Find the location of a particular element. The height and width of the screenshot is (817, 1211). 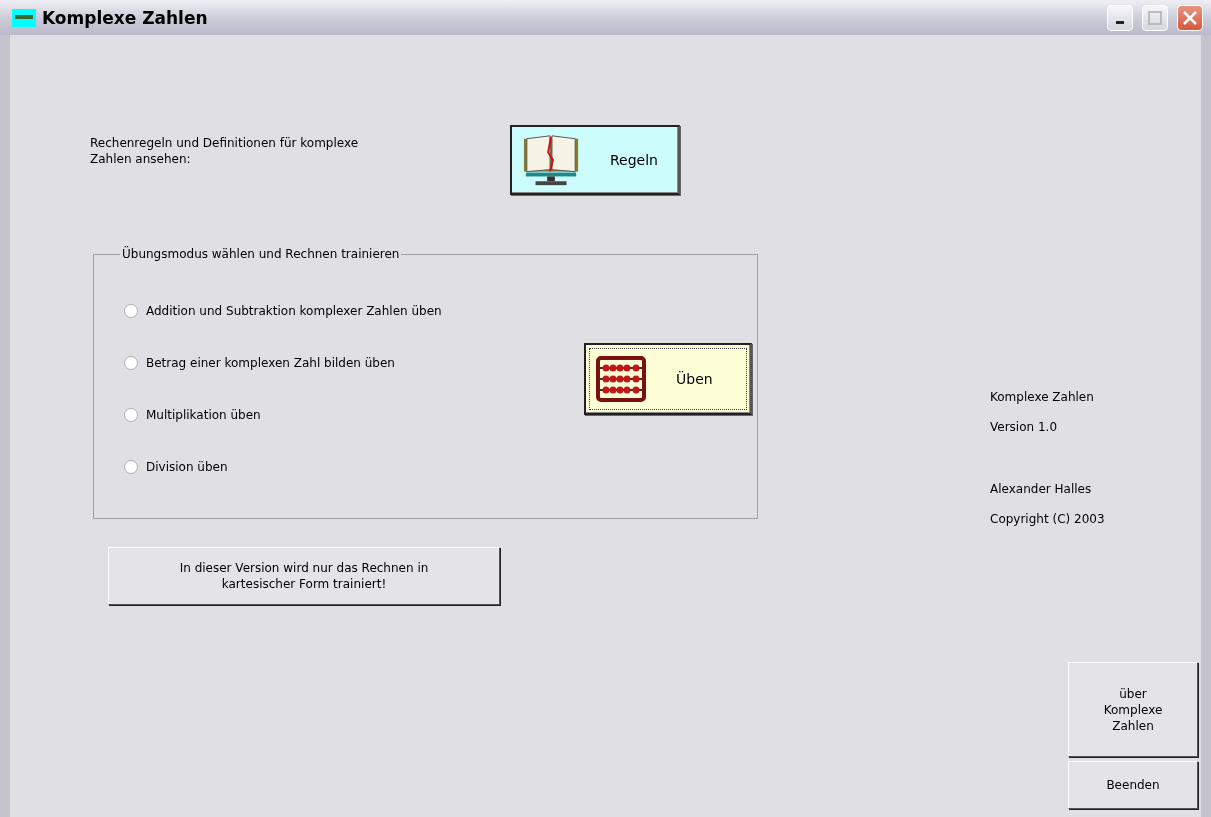

info-text: Alexander Halles is located at coordinates (1041, 489).